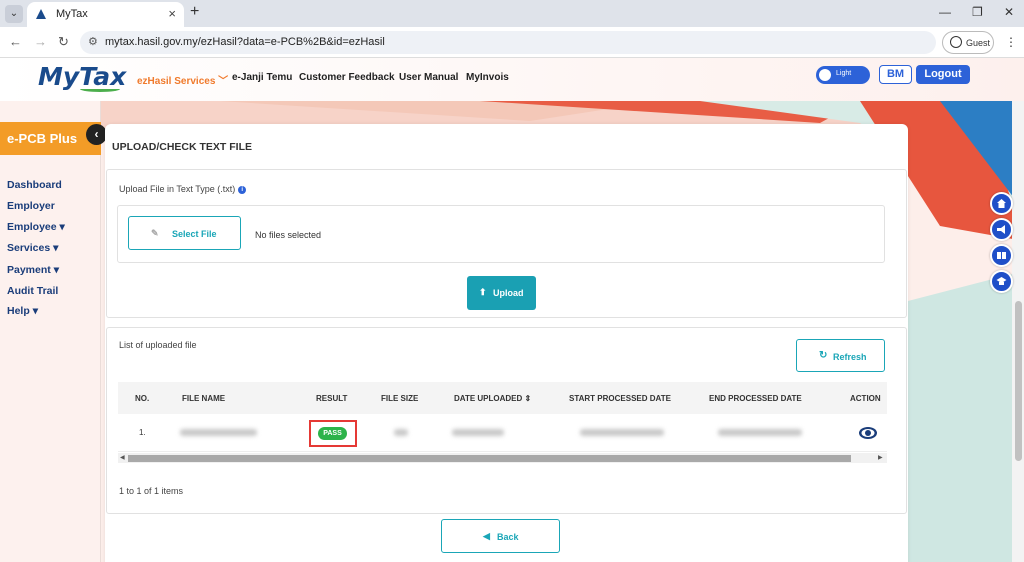  Describe the element at coordinates (1011, 42) in the screenshot. I see `more-menu-icon: ⋮` at that location.